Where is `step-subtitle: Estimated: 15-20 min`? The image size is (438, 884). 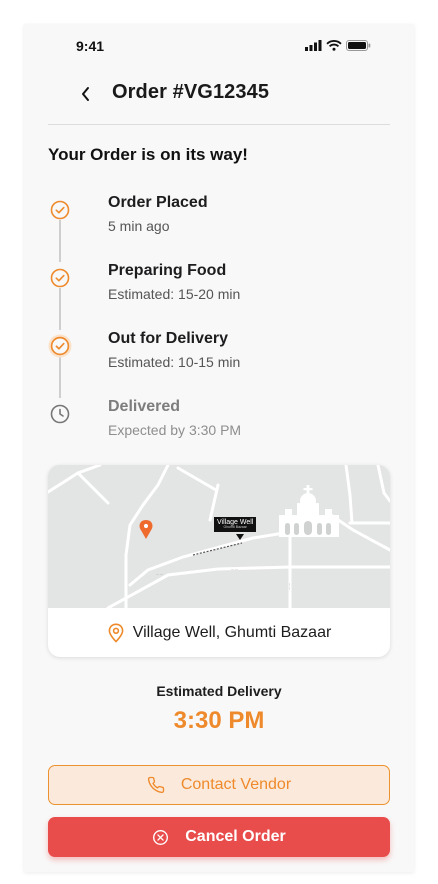 step-subtitle: Estimated: 15-20 min is located at coordinates (174, 294).